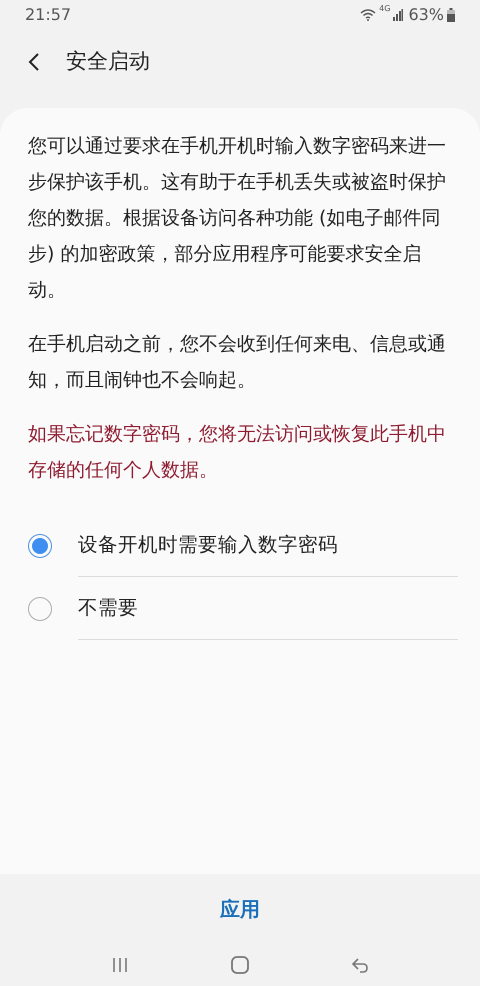 This screenshot has width=480, height=986. Describe the element at coordinates (108, 62) in the screenshot. I see `page-title: 安全启动` at that location.